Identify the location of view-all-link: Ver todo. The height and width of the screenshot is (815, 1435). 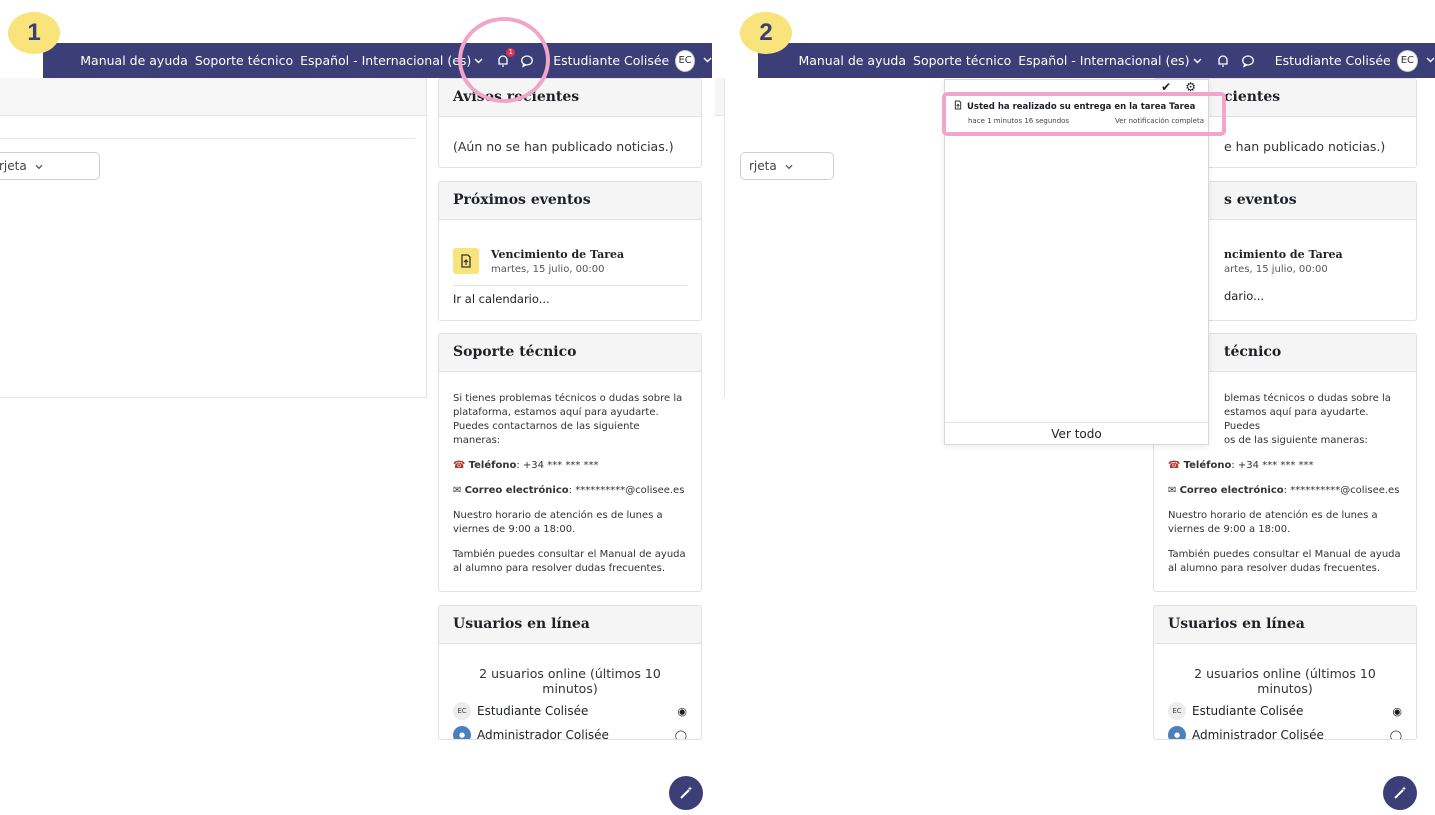
(1076, 433).